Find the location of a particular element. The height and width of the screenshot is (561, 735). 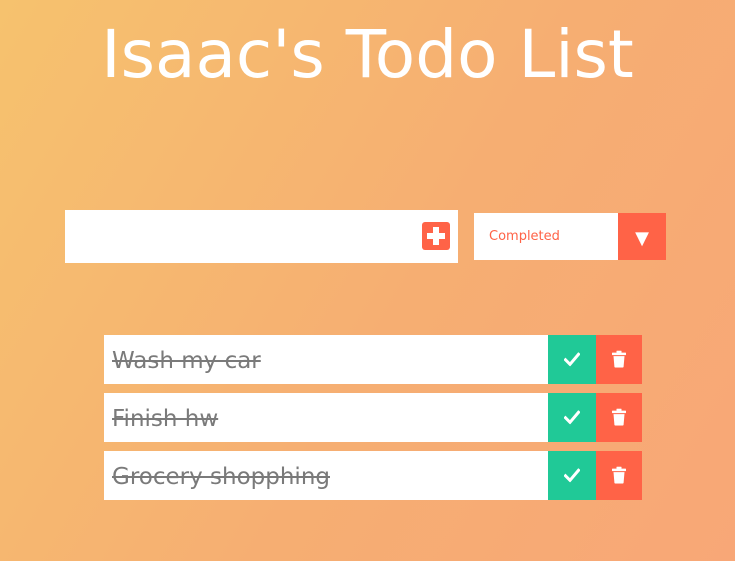

todo-text: Grocery shopphing is located at coordinates (221, 477).